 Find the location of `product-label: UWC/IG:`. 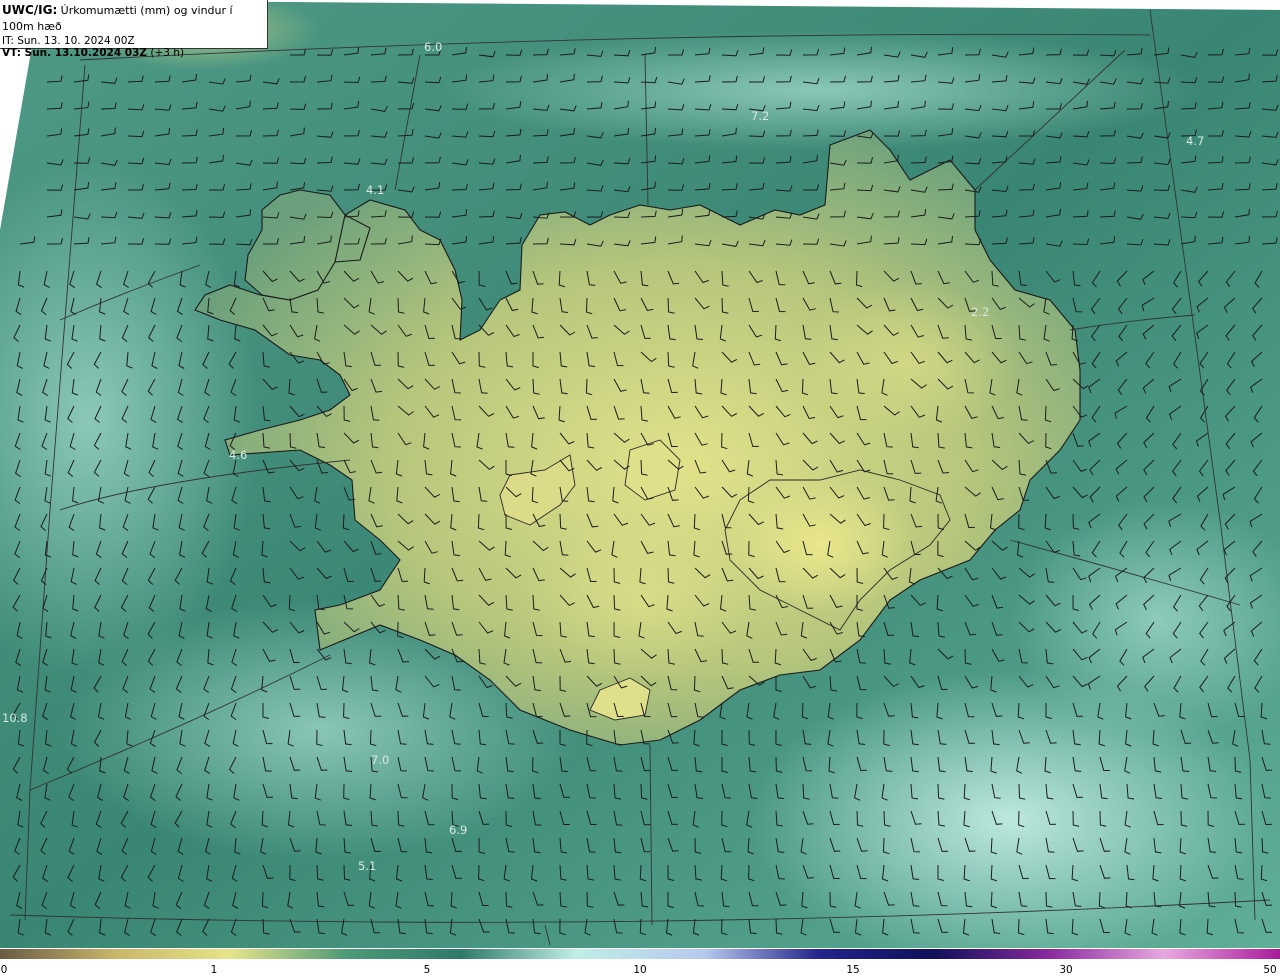

product-label: UWC/IG: is located at coordinates (30, 10).